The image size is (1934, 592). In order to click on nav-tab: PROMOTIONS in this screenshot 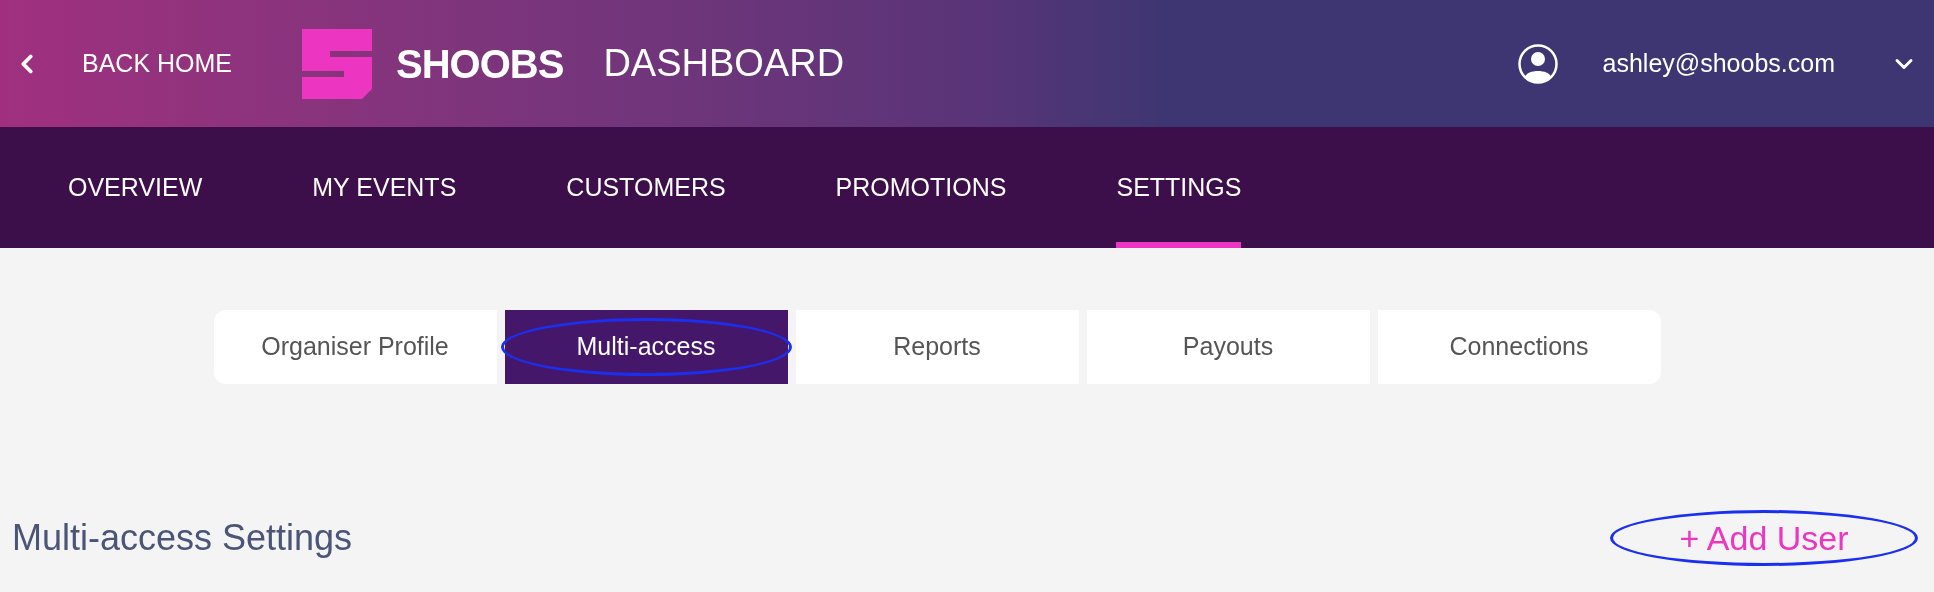, I will do `click(921, 187)`.